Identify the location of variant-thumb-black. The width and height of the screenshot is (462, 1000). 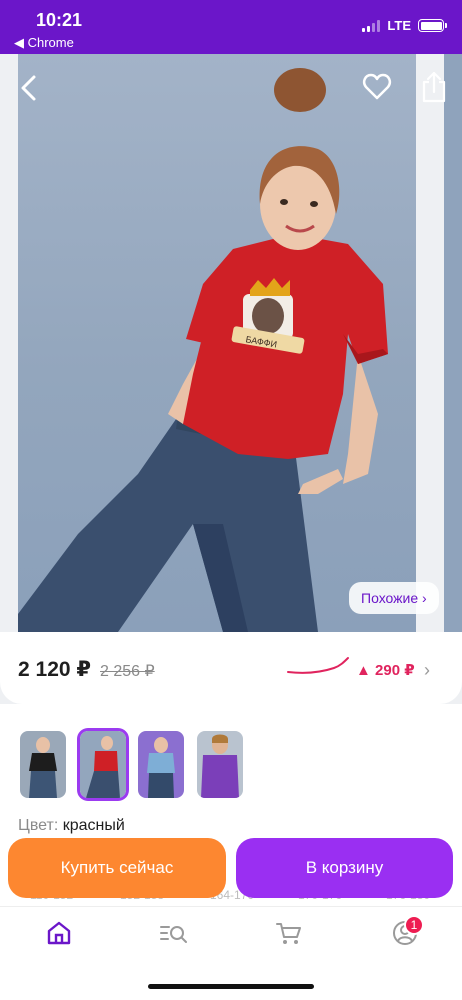
(43, 764).